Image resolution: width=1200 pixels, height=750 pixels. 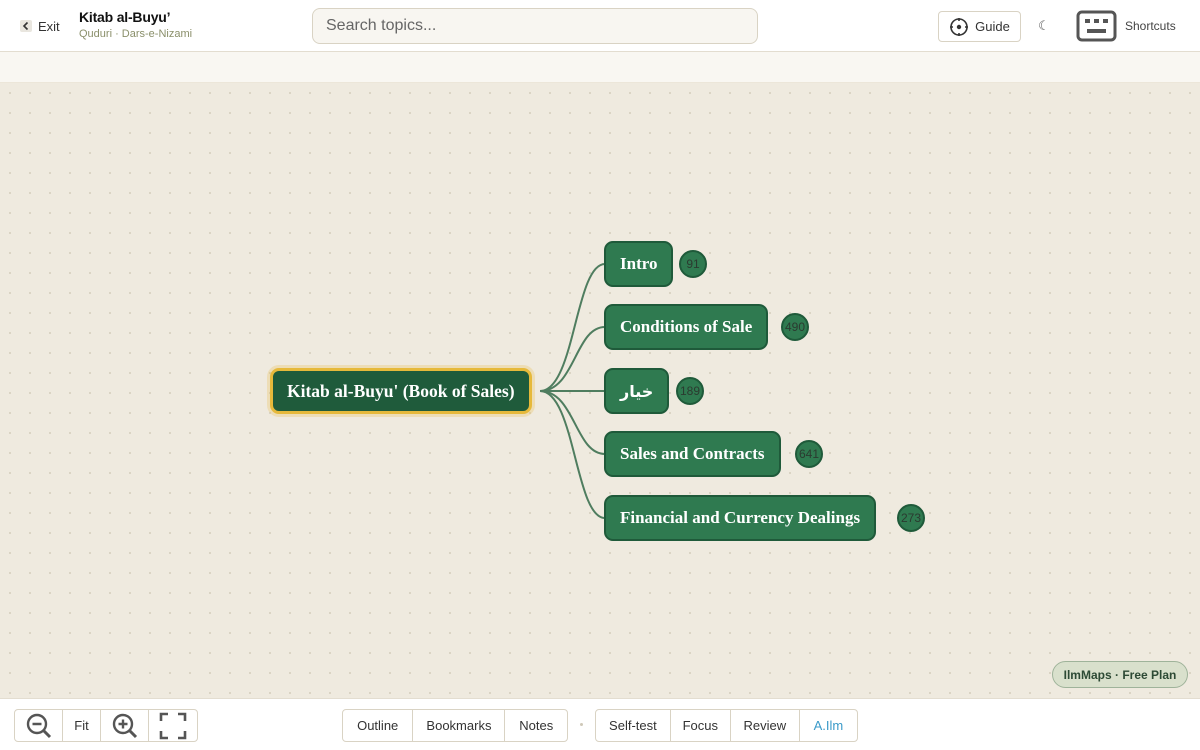 I want to click on node-intro: Intro, so click(x=639, y=264).